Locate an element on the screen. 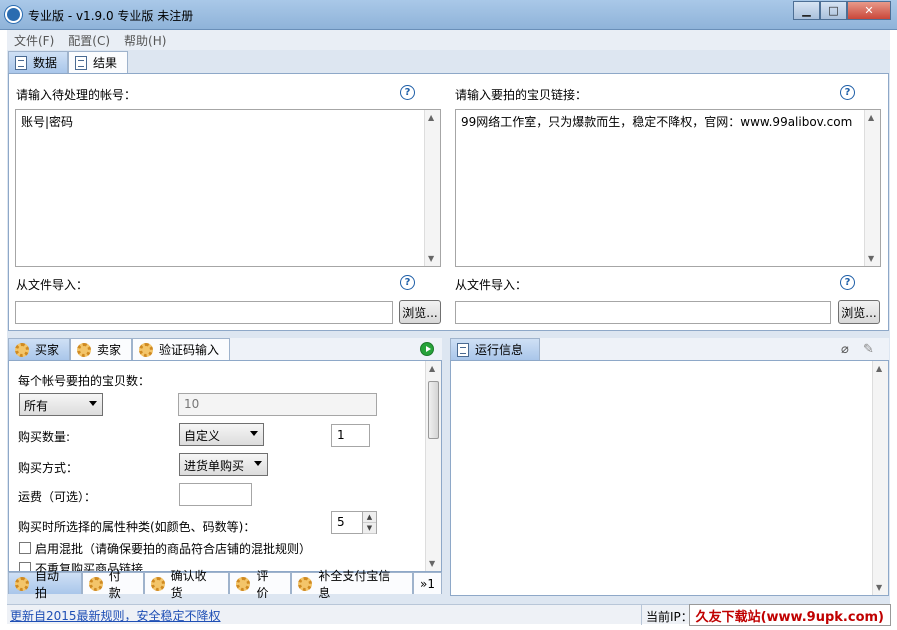 The image size is (897, 630). tab-captcha-label: 验证码输入 is located at coordinates (189, 350).